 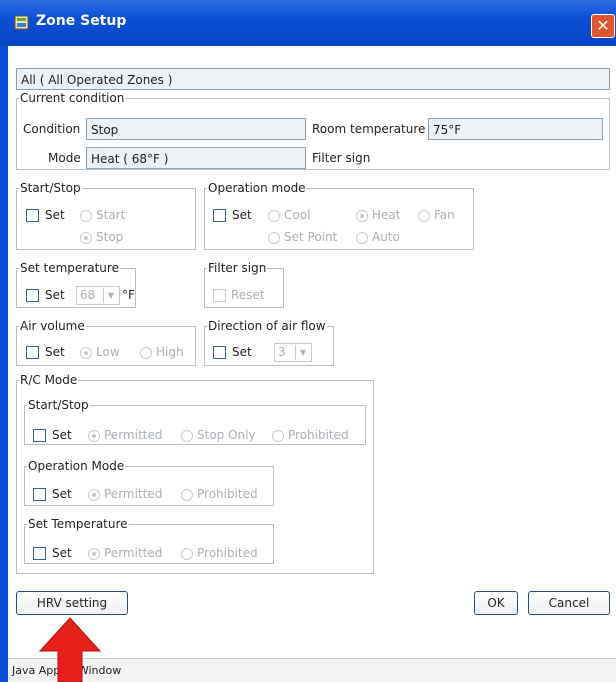 I want to click on air-volume-group: Air volume, so click(x=106, y=343).